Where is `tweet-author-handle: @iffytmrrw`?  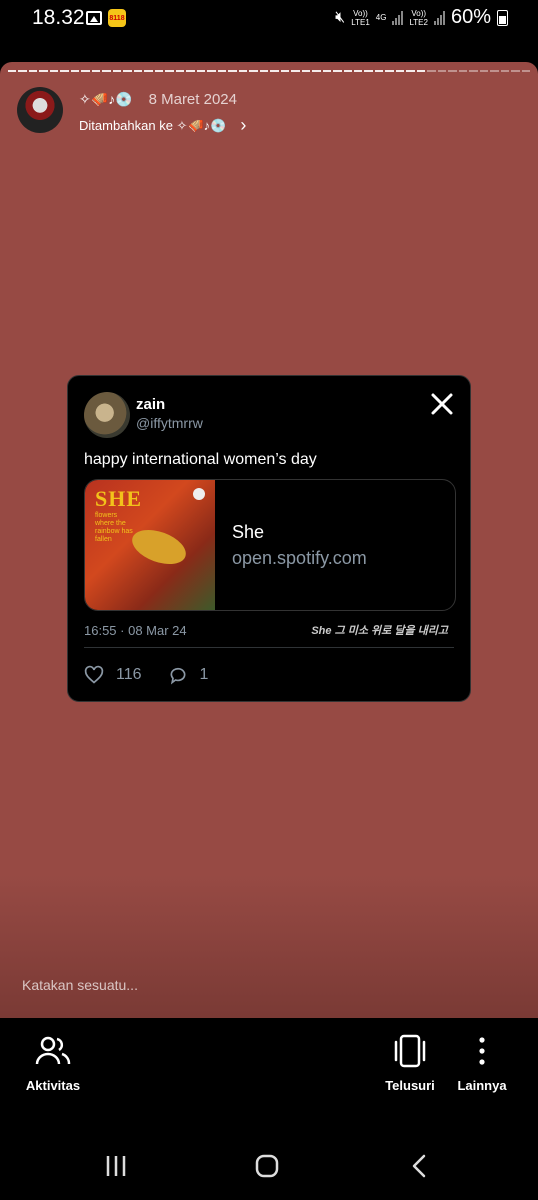
tweet-author-handle: @iffytmrrw is located at coordinates (169, 423).